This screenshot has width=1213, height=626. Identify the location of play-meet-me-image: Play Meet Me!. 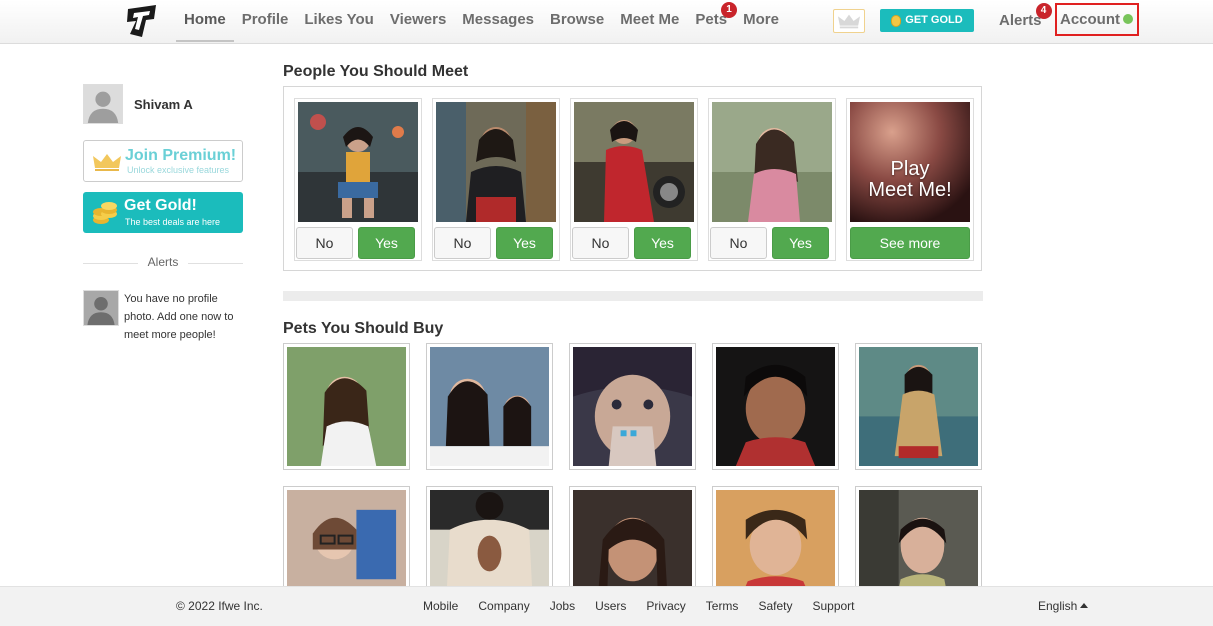
(910, 162).